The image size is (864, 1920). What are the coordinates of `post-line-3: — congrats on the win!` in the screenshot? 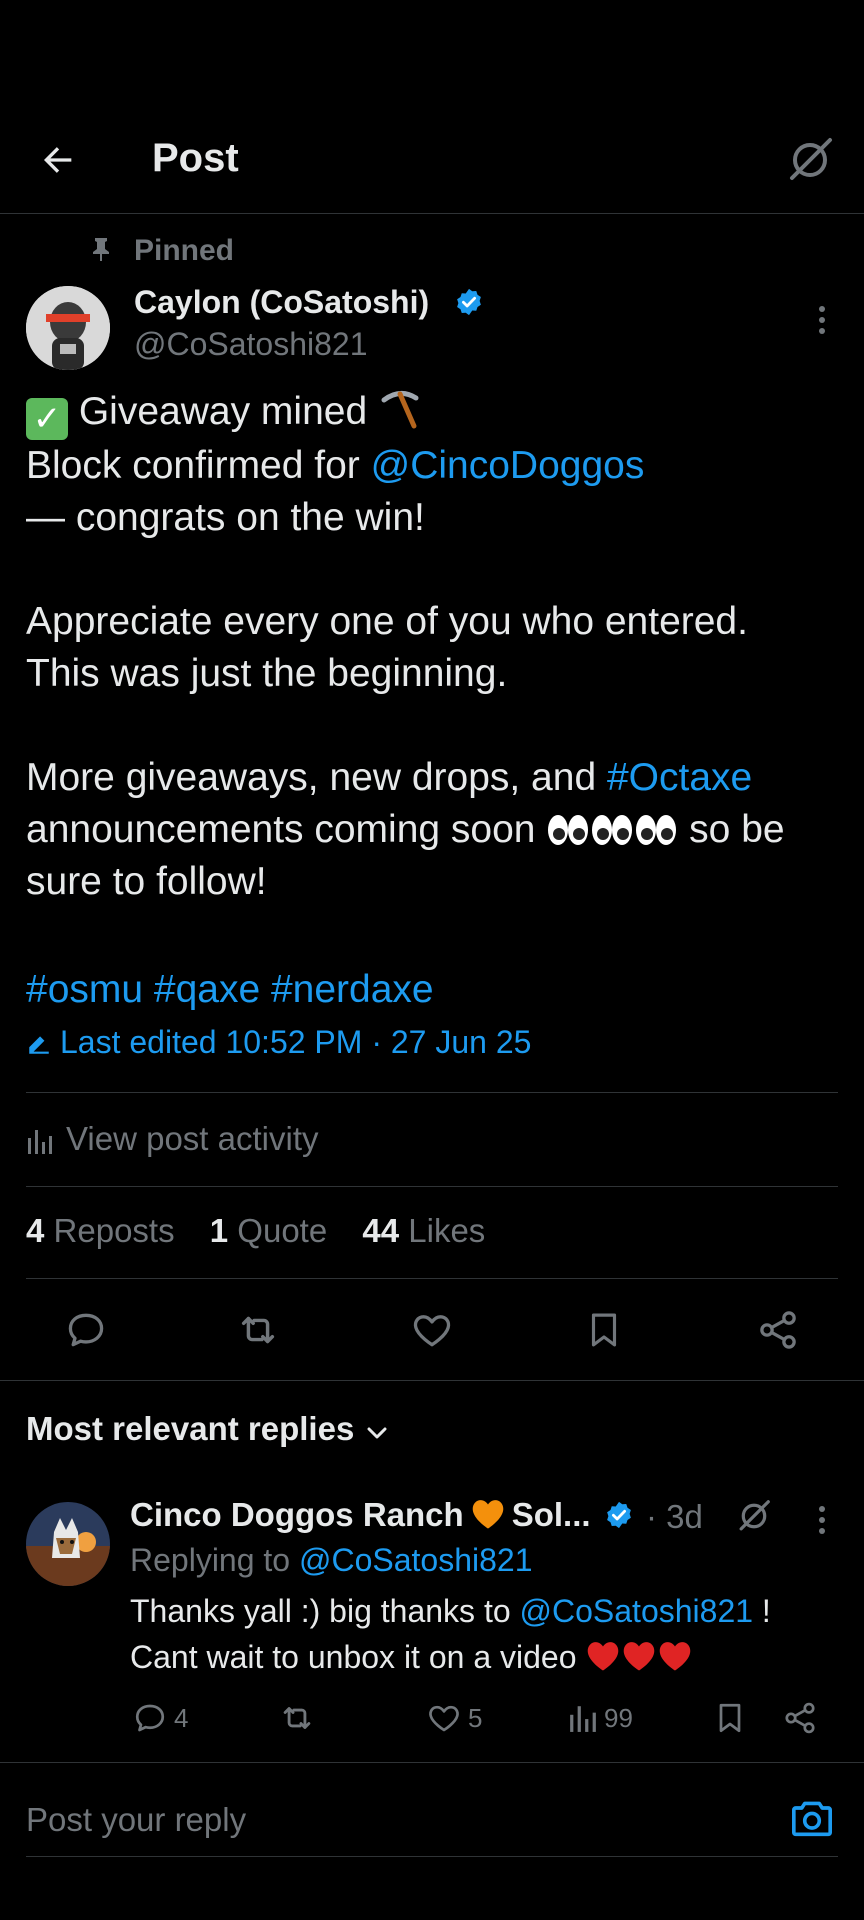 It's located at (225, 517).